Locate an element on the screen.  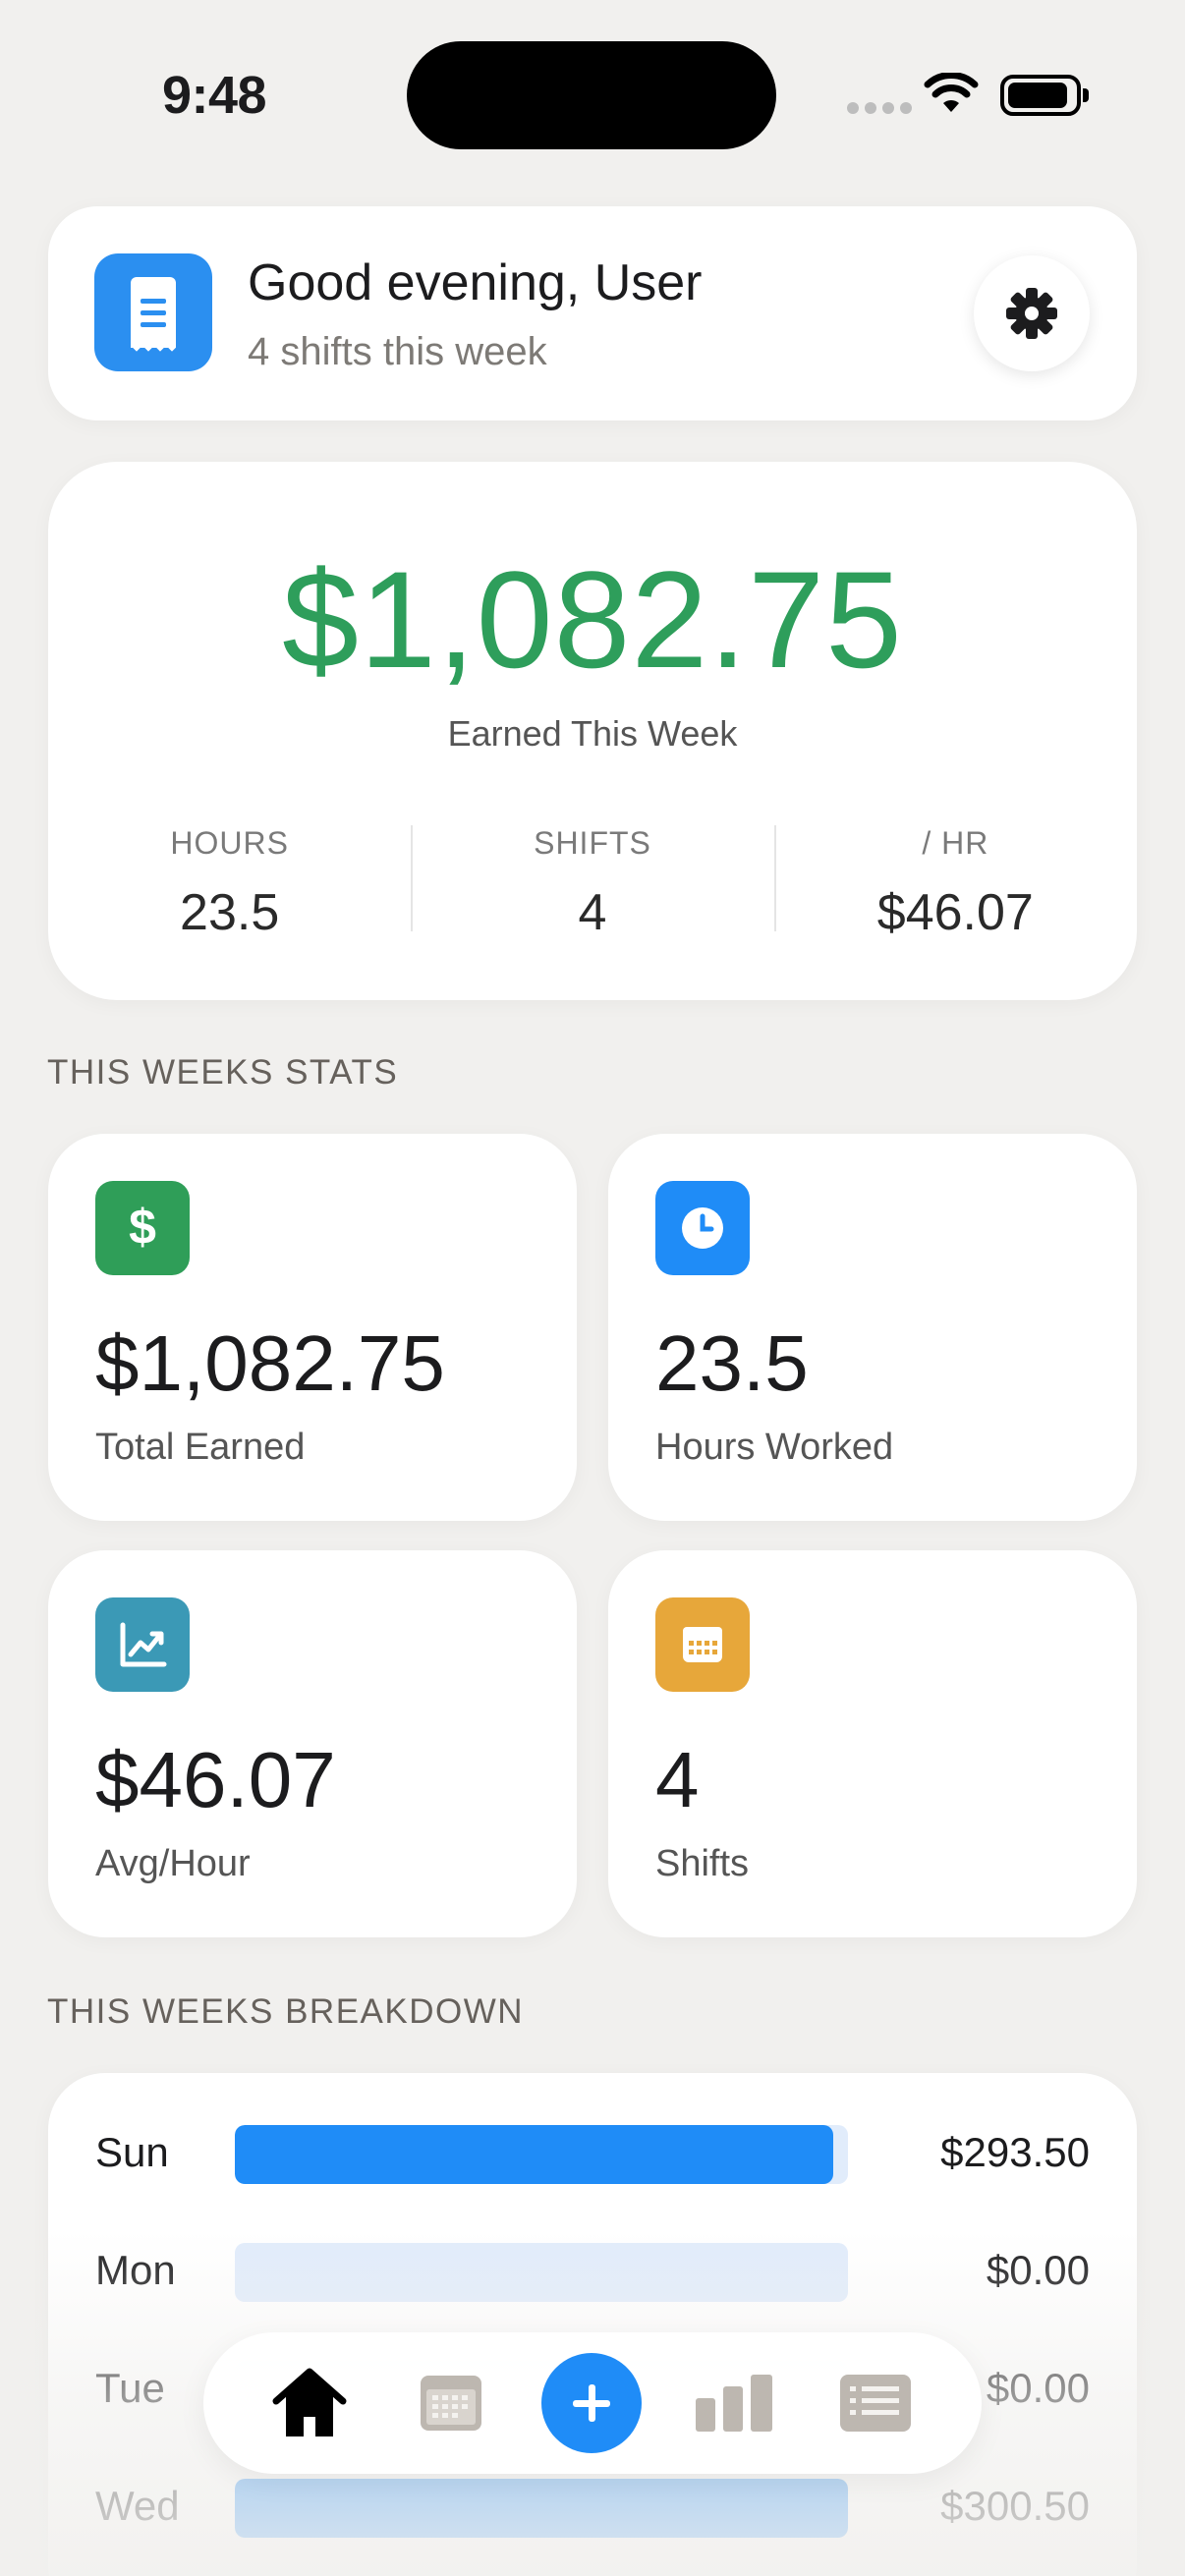
tab-list is located at coordinates (876, 2403).